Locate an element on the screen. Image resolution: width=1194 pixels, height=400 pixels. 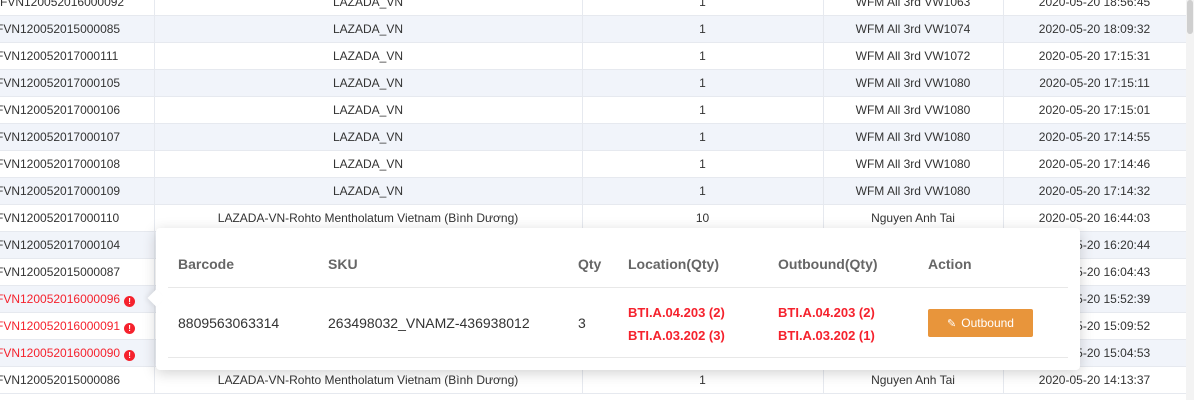
order-number-cell: FVN120052017000105 is located at coordinates (75, 83).